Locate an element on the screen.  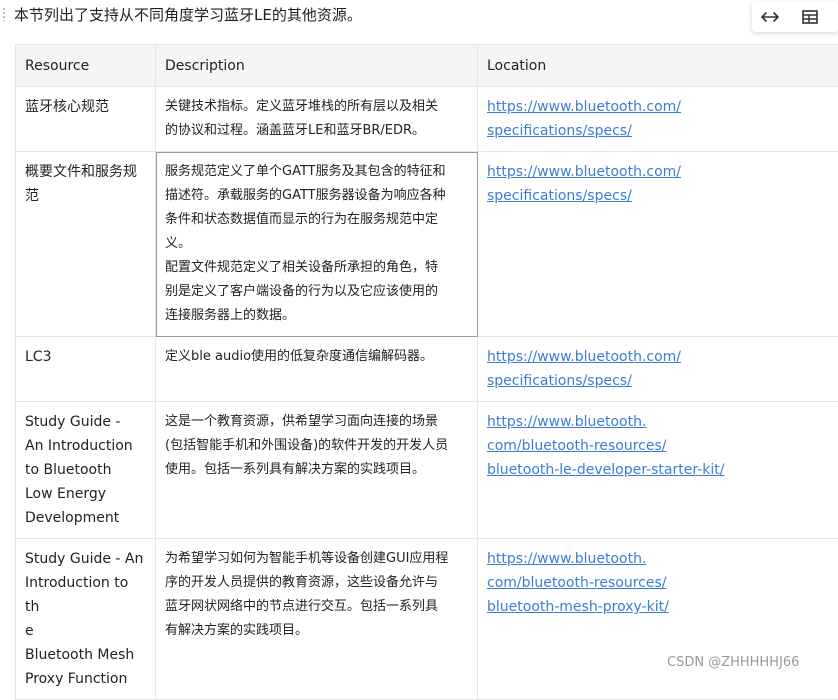
resource-cell: 蓝牙核心规范 is located at coordinates (86, 119).